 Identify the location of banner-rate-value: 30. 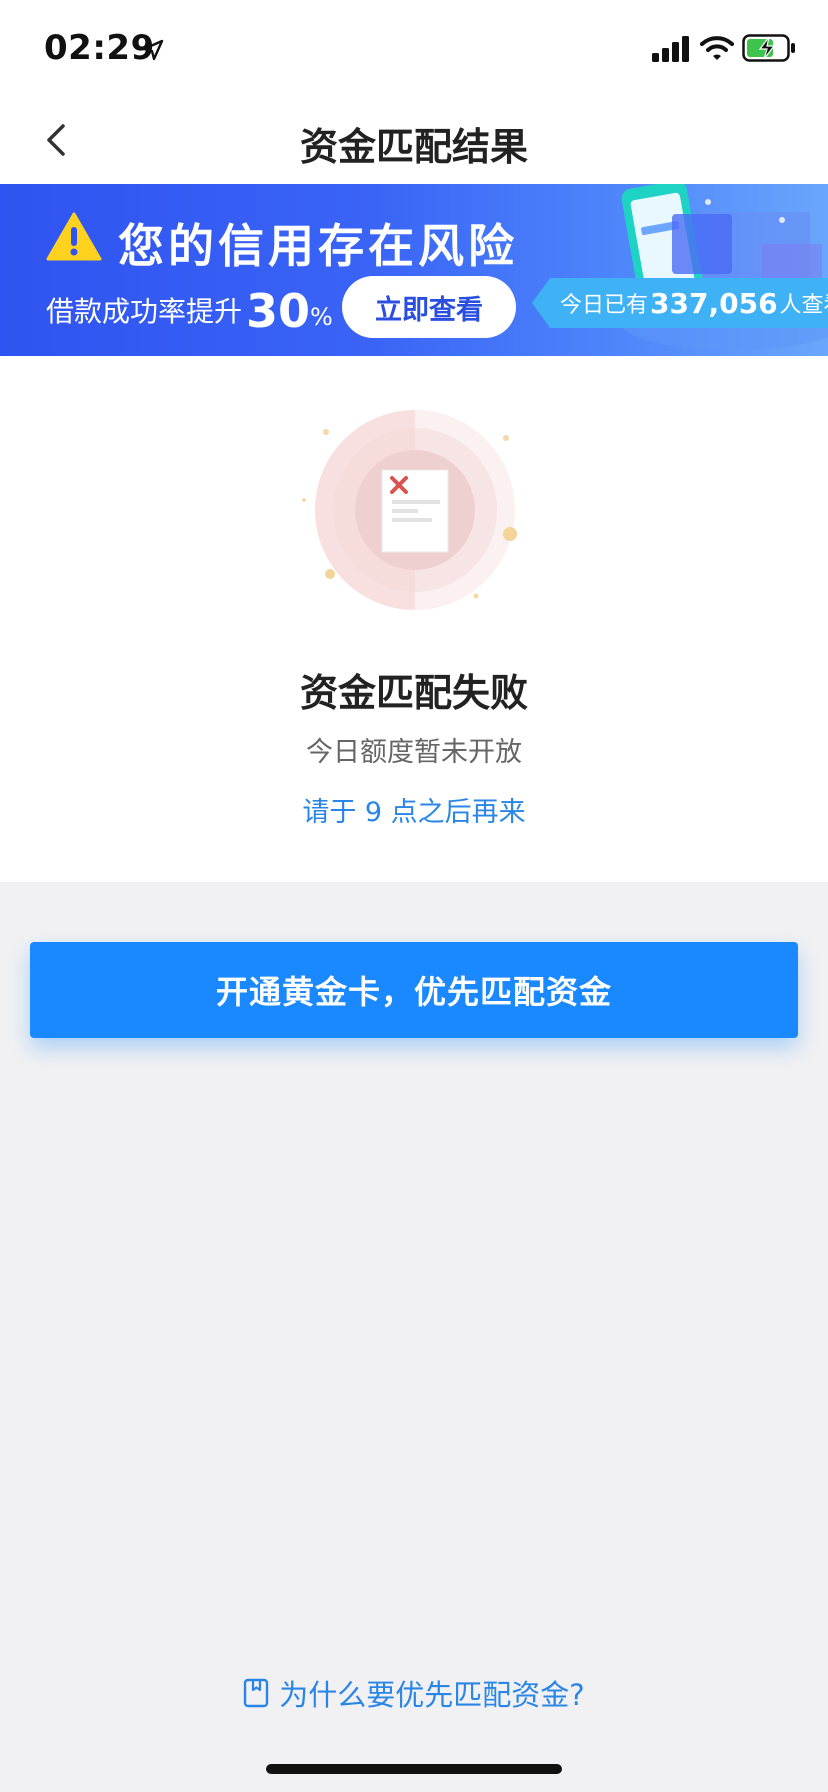
(278, 311).